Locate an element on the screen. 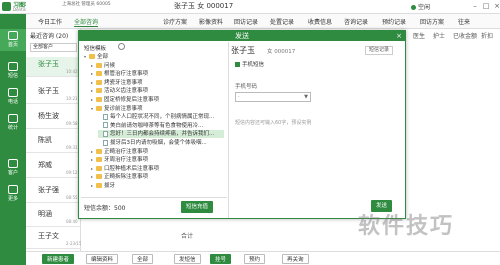  reconsult-button: 再关询 is located at coordinates (295, 259).